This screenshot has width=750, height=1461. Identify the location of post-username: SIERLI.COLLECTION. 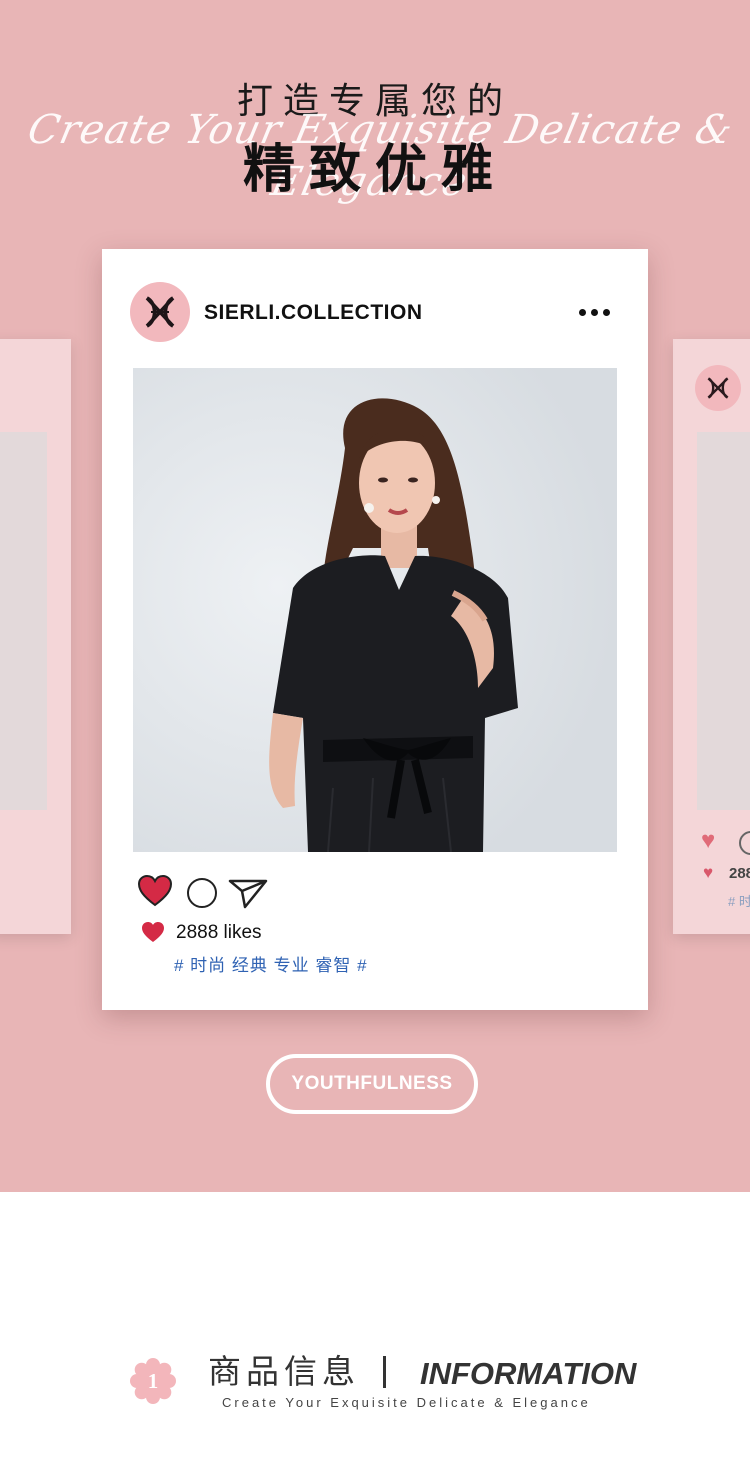
(313, 313).